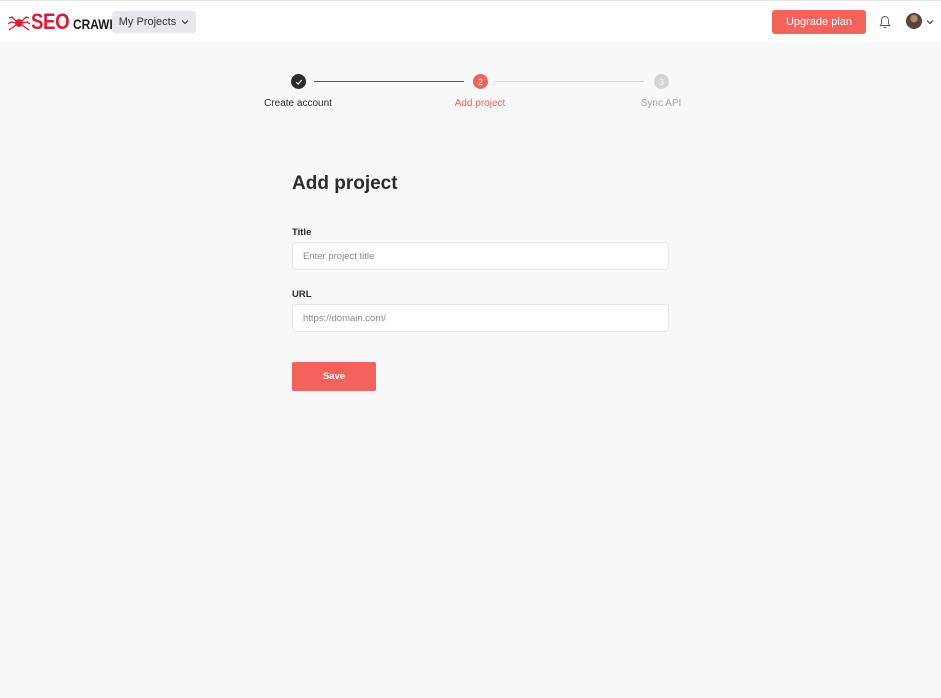 Image resolution: width=941 pixels, height=698 pixels. What do you see at coordinates (480, 256) in the screenshot?
I see `project-title-input` at bounding box center [480, 256].